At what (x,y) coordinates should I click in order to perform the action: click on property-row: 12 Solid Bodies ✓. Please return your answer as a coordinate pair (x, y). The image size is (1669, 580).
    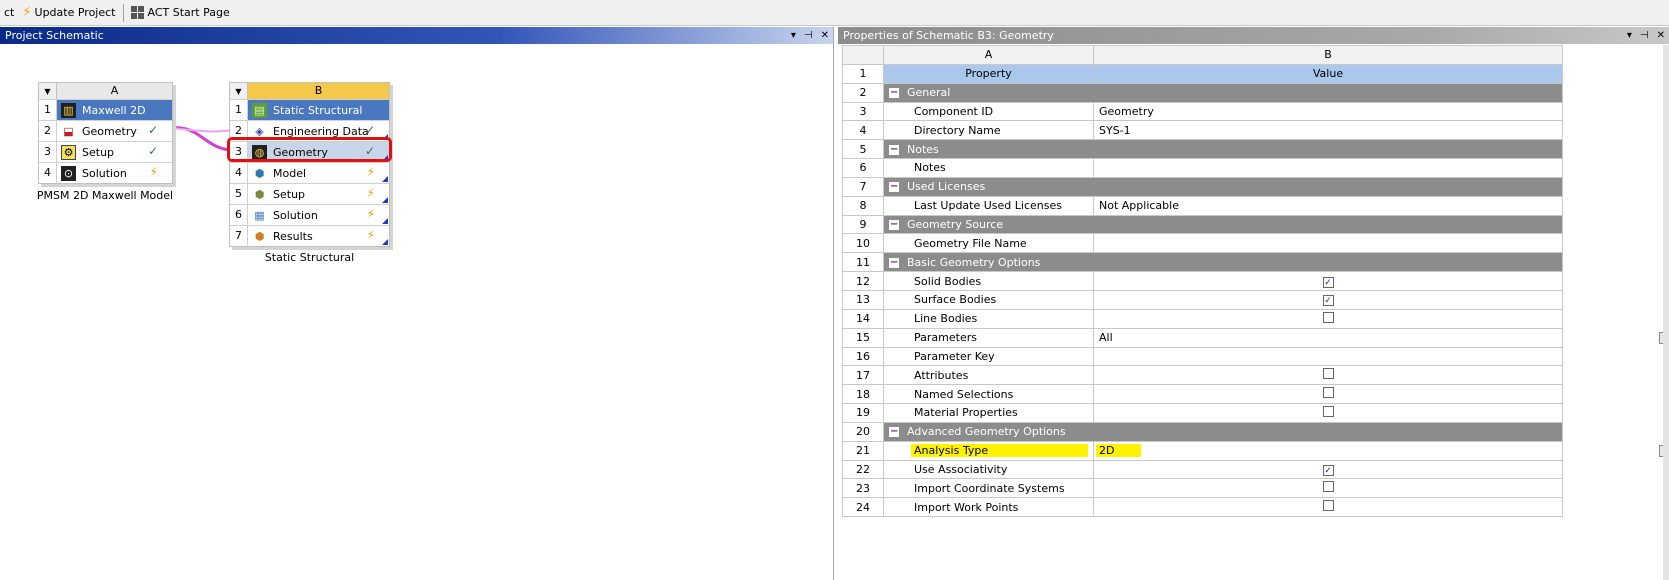
    Looking at the image, I should click on (1202, 281).